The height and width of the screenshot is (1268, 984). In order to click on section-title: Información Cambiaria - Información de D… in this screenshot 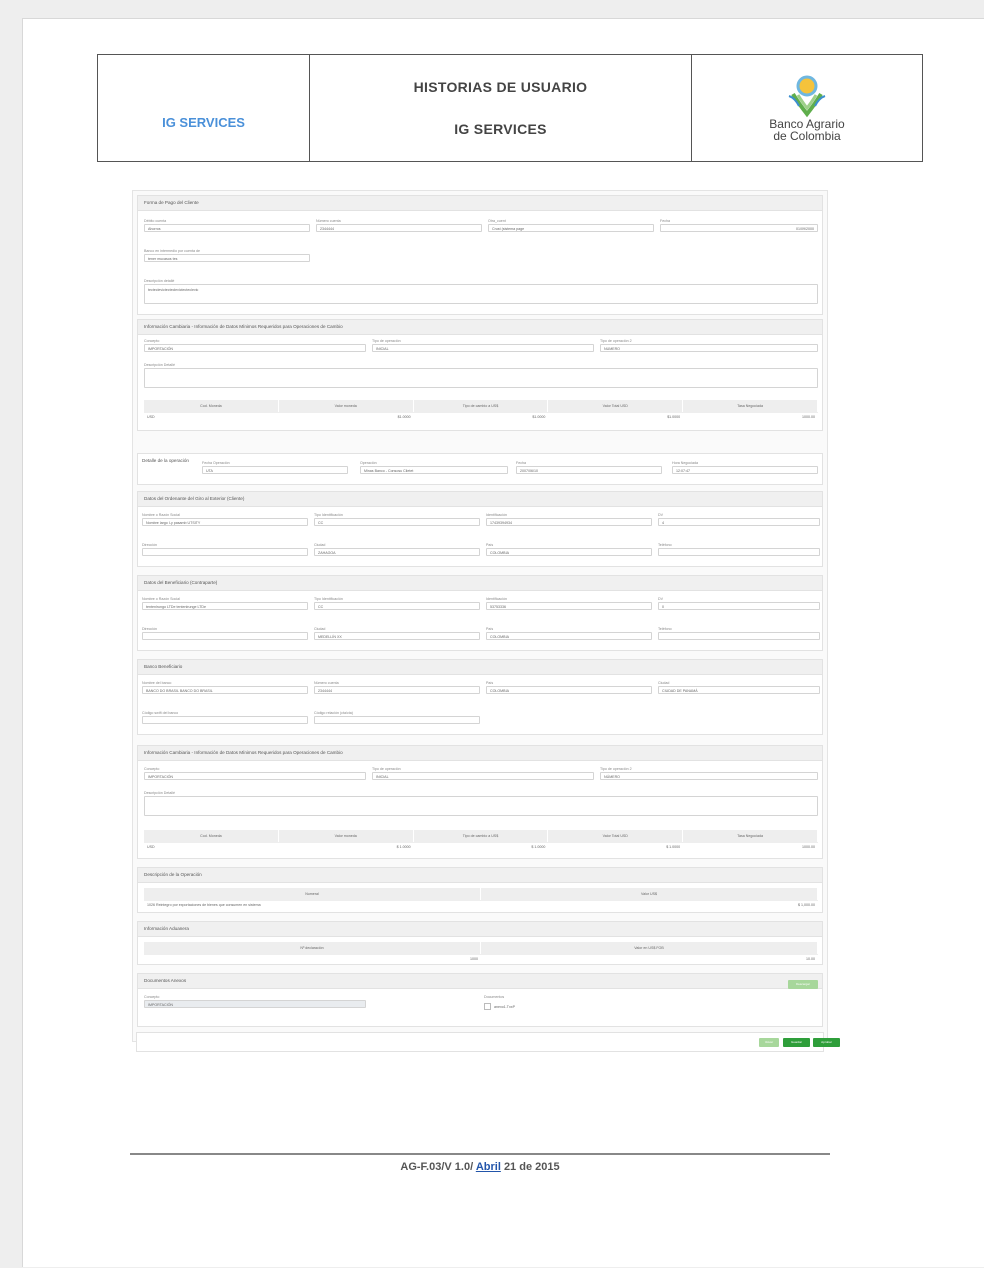, I will do `click(480, 753)`.